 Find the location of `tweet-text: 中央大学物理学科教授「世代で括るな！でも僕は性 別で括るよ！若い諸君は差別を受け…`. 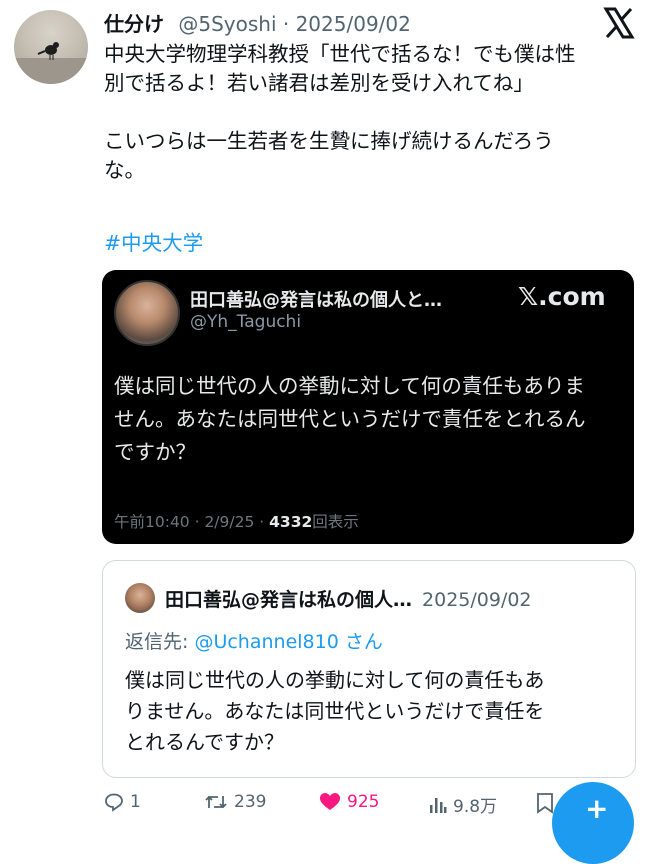

tweet-text: 中央大学物理学科教授「世代で括るな！でも僕は性 別で括るよ！若い諸君は差別を受け… is located at coordinates (340, 112).